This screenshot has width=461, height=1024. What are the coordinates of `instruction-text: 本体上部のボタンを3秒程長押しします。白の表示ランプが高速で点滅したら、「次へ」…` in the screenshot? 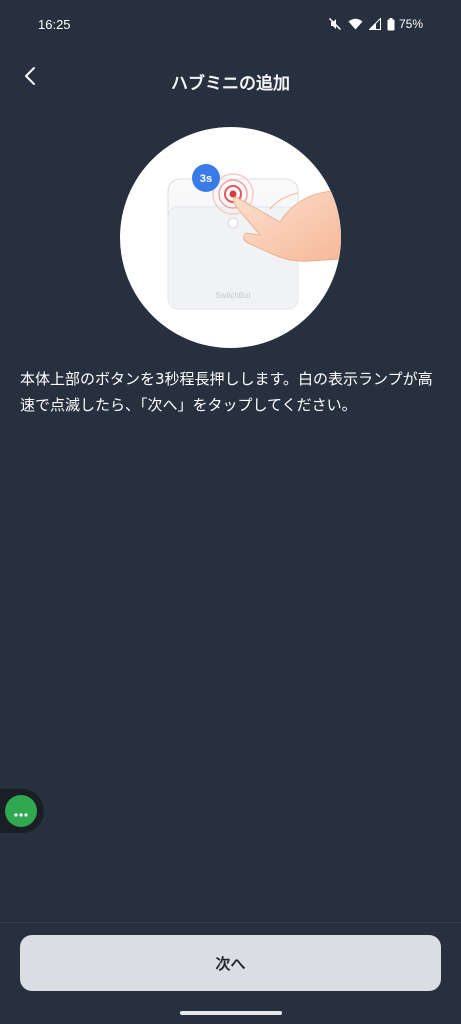 It's located at (226, 392).